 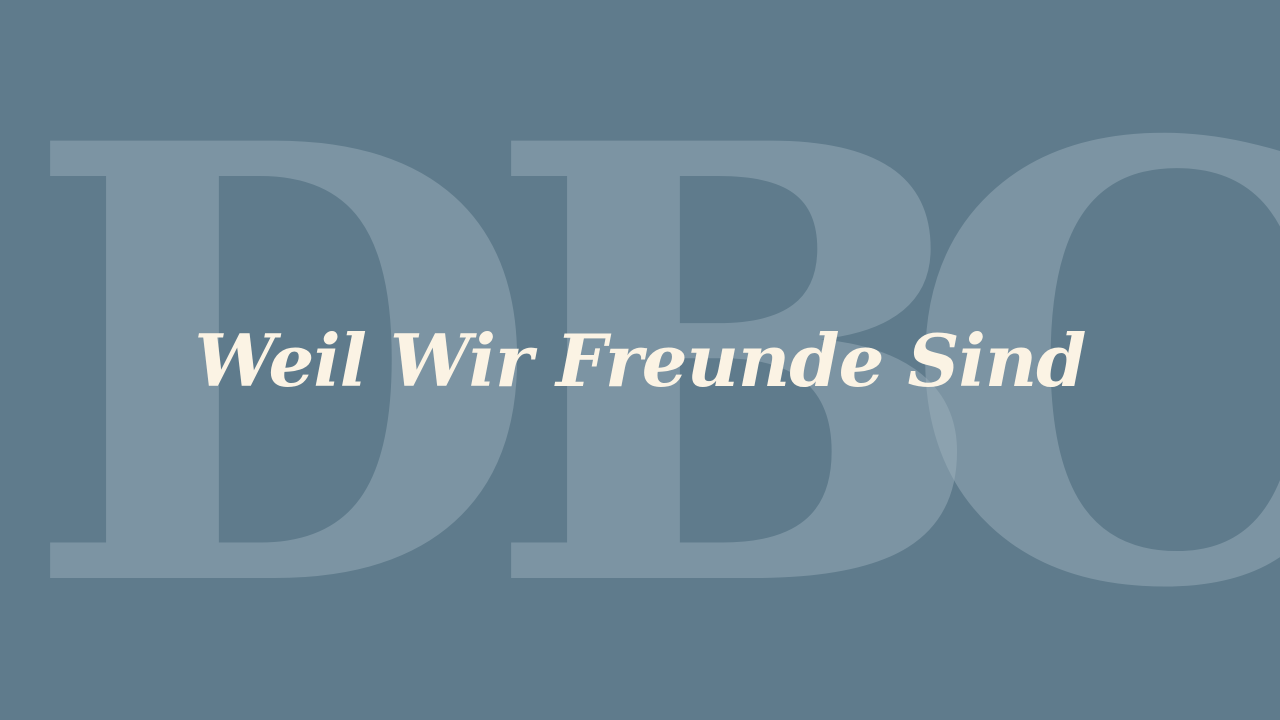 I want to click on title-text: Weil Wir Freunde Sind, so click(x=640, y=360).